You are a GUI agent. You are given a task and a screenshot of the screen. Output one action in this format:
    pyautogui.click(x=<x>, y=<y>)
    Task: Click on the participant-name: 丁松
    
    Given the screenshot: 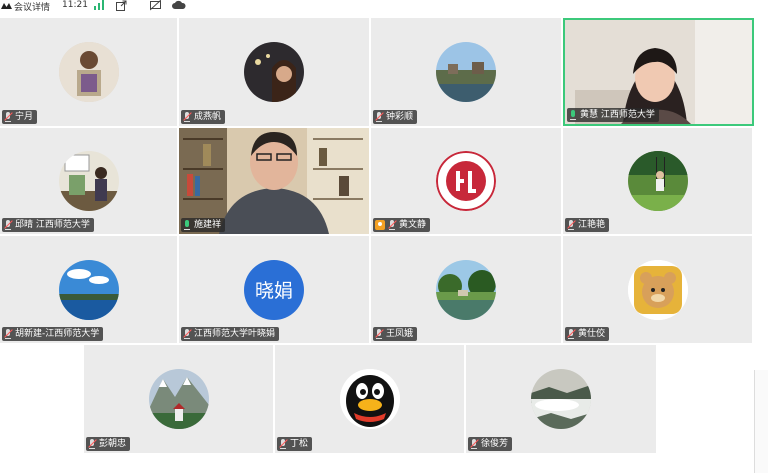 What is the action you would take?
    pyautogui.click(x=299, y=444)
    